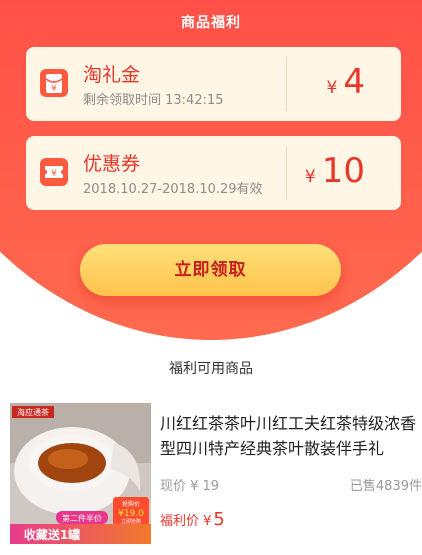 Image resolution: width=422 pixels, height=555 pixels. I want to click on card-amount: ¥10, so click(335, 171).